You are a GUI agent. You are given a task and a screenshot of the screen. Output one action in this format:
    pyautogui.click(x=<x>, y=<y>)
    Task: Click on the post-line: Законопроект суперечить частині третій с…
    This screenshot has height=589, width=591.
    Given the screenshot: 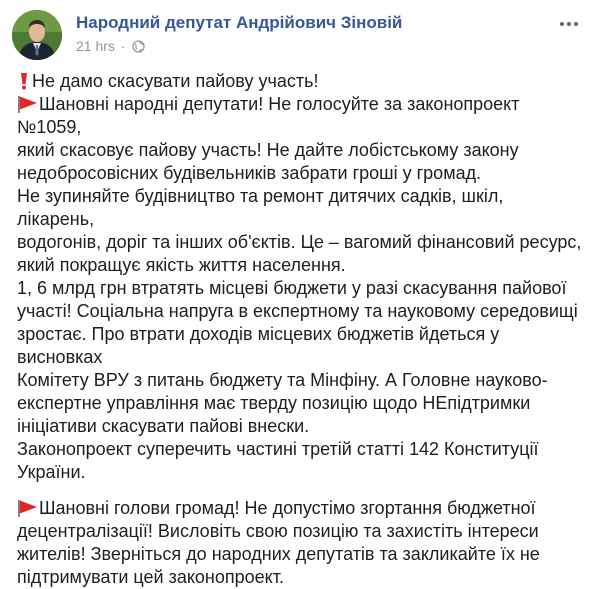 What is the action you would take?
    pyautogui.click(x=278, y=449)
    